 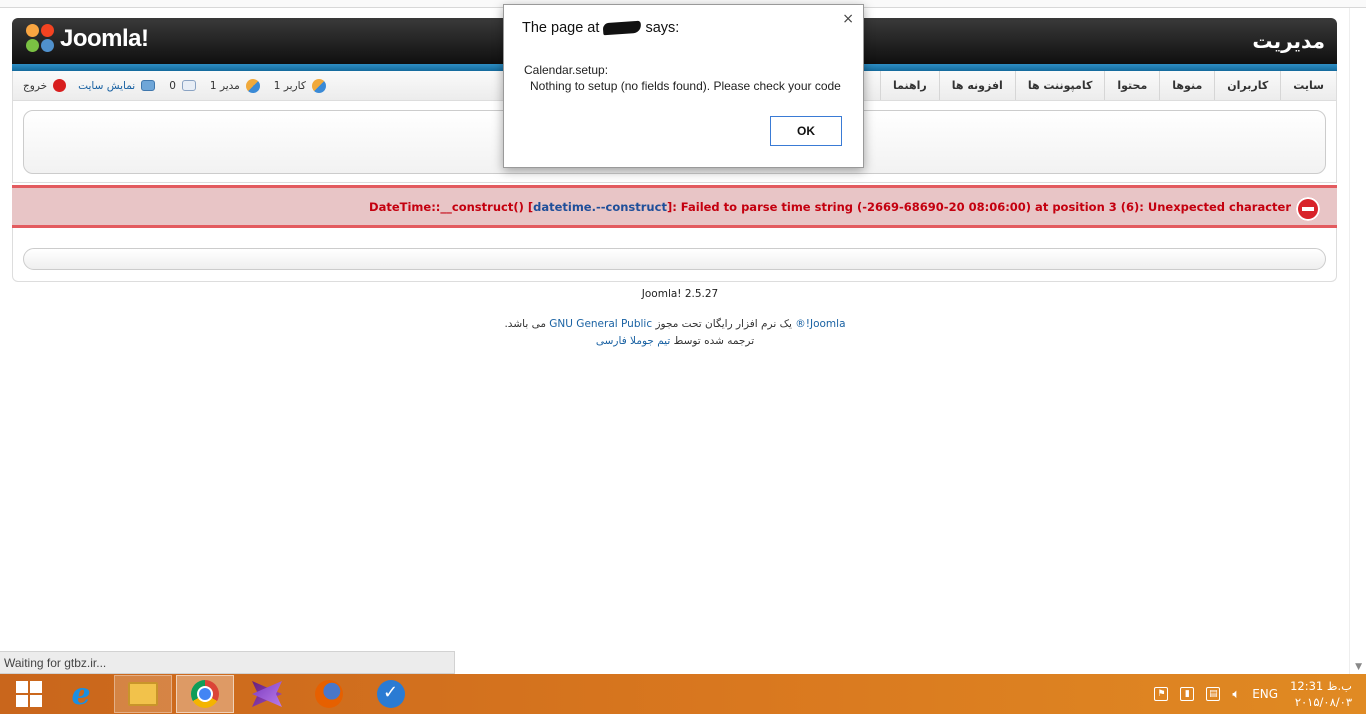 I want to click on taskbar-file-explorer, so click(x=143, y=694).